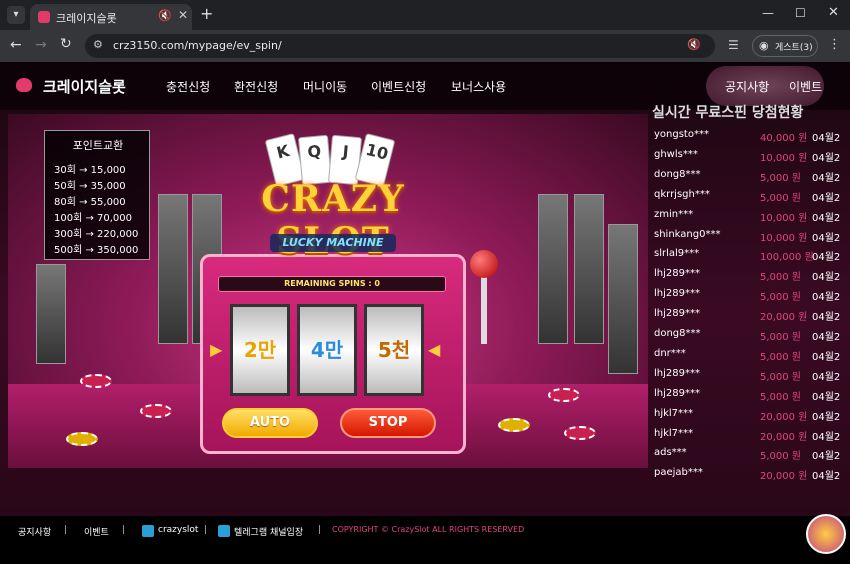 Image resolution: width=850 pixels, height=564 pixels. I want to click on profile-label: 게스트(3), so click(794, 48).